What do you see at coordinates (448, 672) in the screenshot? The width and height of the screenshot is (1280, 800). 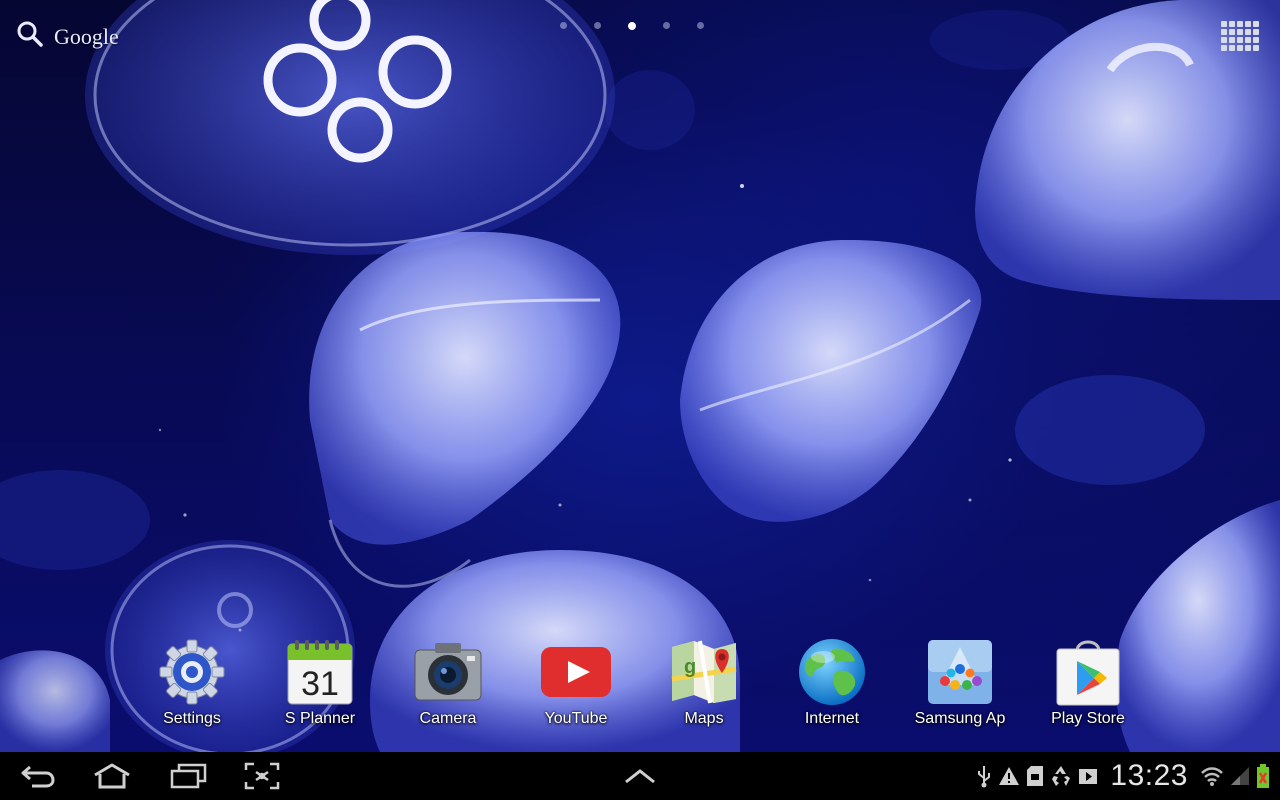 I see `camera-icon` at bounding box center [448, 672].